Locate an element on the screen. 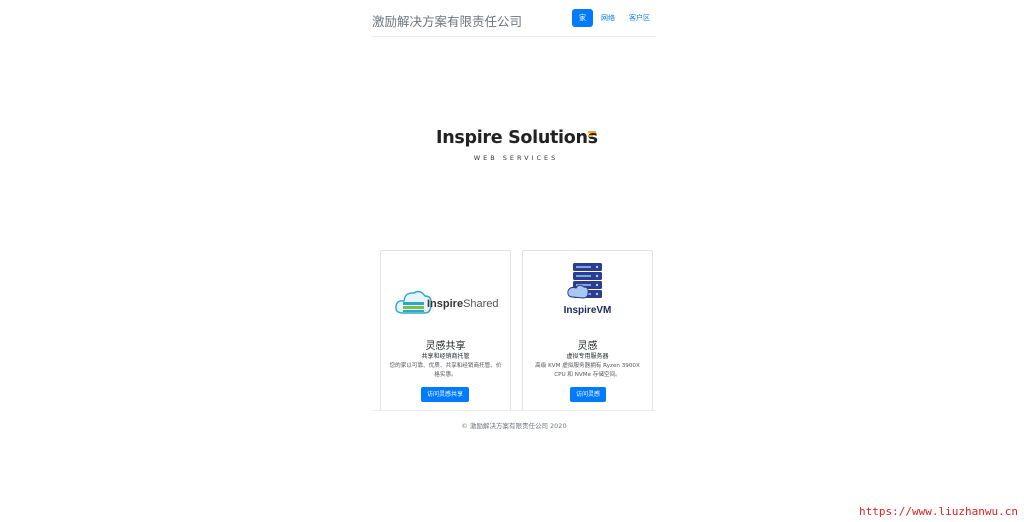  server-rack-icon is located at coordinates (584, 281).